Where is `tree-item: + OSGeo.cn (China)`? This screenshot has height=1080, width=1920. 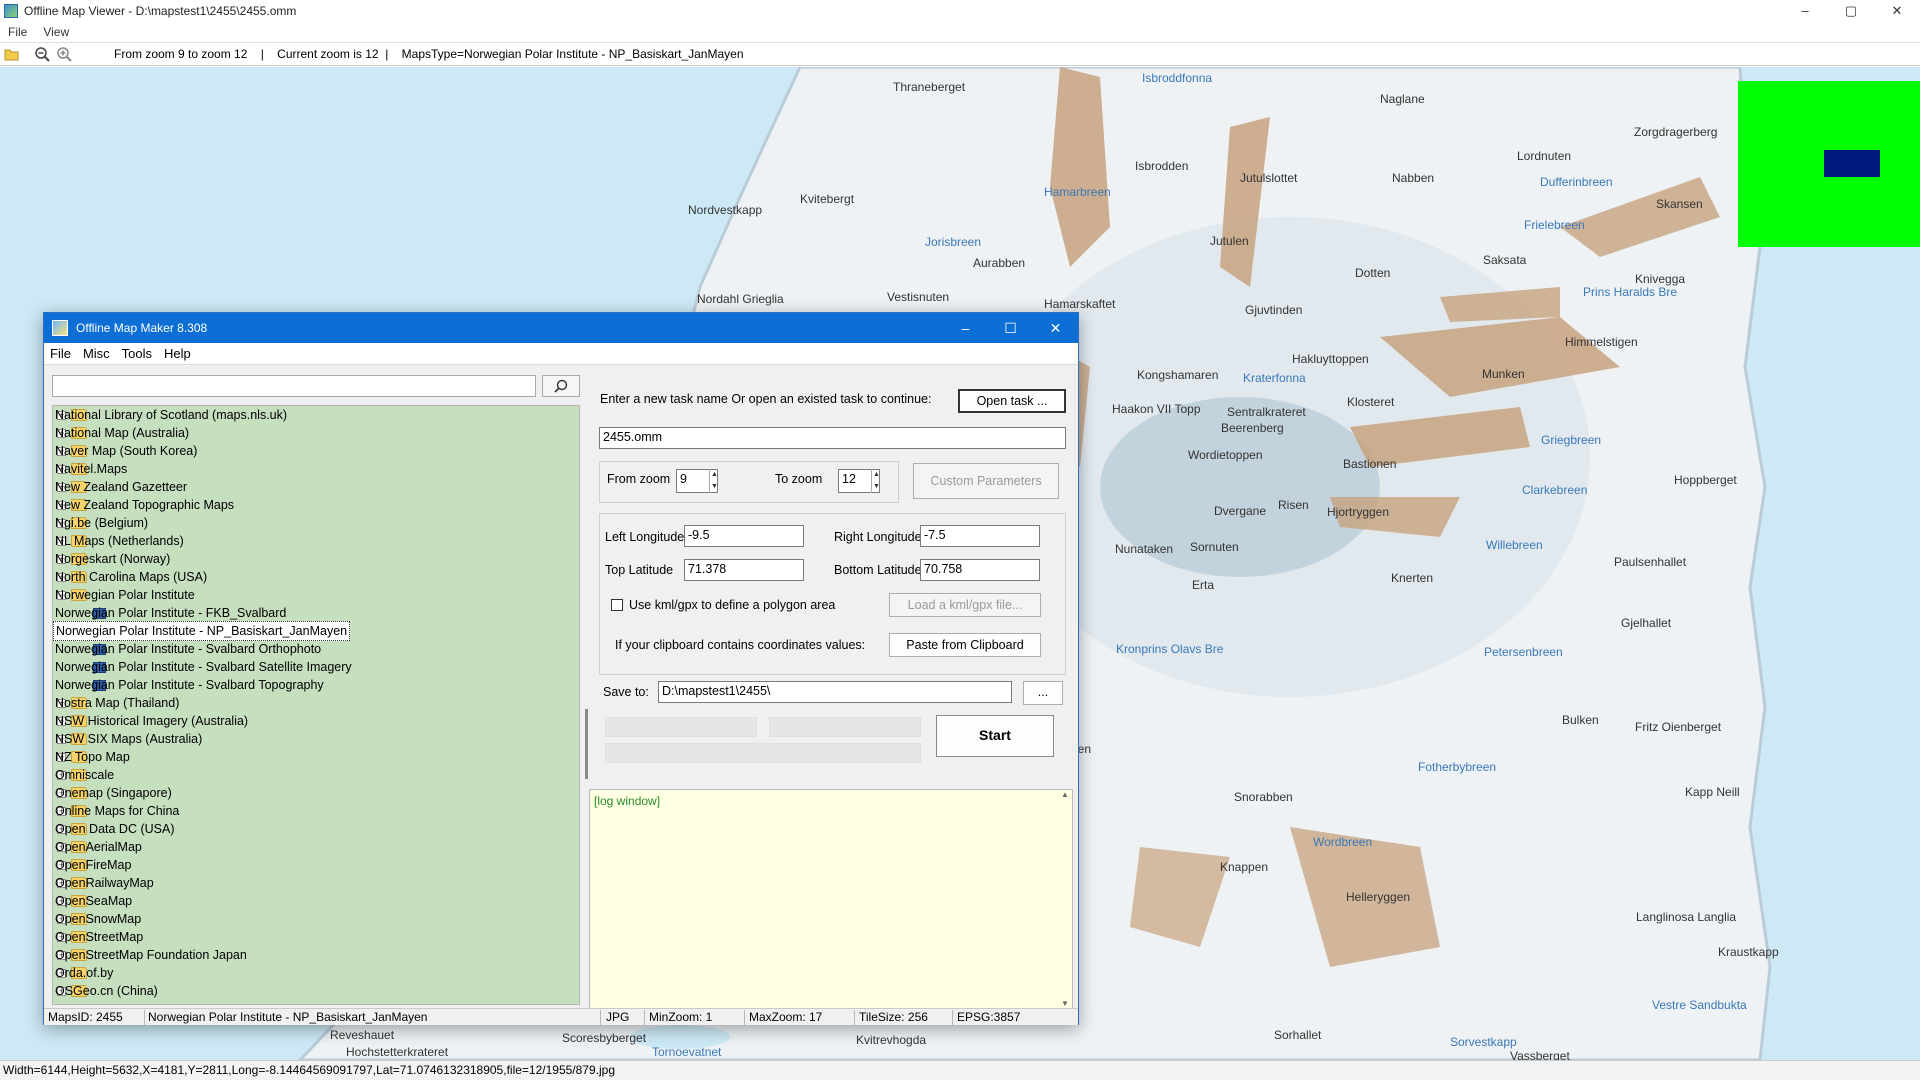 tree-item: + OSGeo.cn (China) is located at coordinates (316, 991).